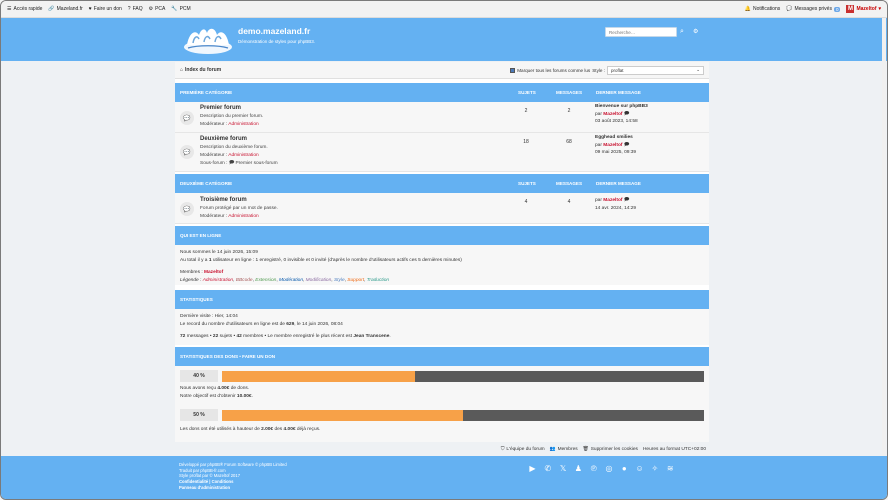  I want to click on search-icon: ⌕, so click(682, 32).